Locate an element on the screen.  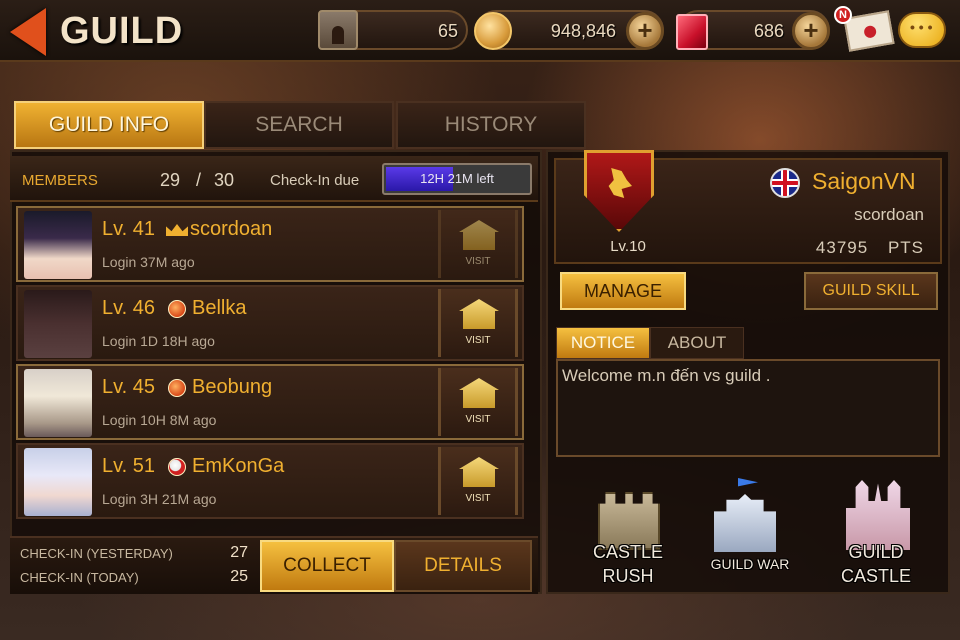
collect-button: COLLECT is located at coordinates (327, 566).